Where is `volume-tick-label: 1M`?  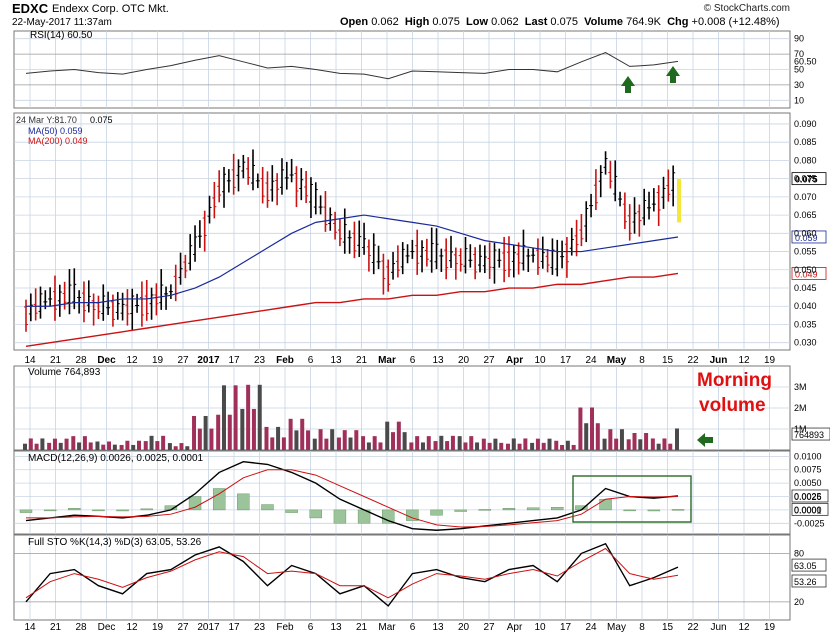
volume-tick-label: 1M is located at coordinates (800, 429).